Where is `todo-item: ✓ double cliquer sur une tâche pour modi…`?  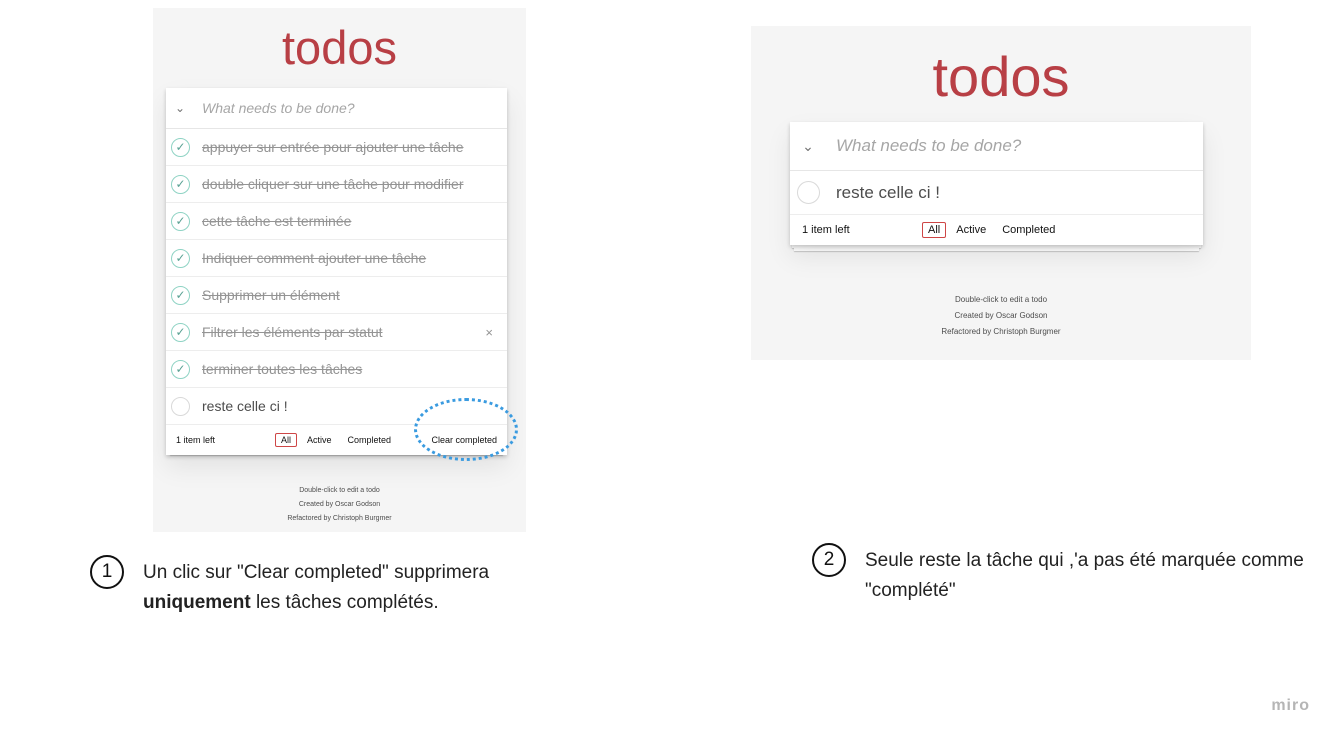
todo-item: ✓ double cliquer sur une tâche pour modi… is located at coordinates (336, 184).